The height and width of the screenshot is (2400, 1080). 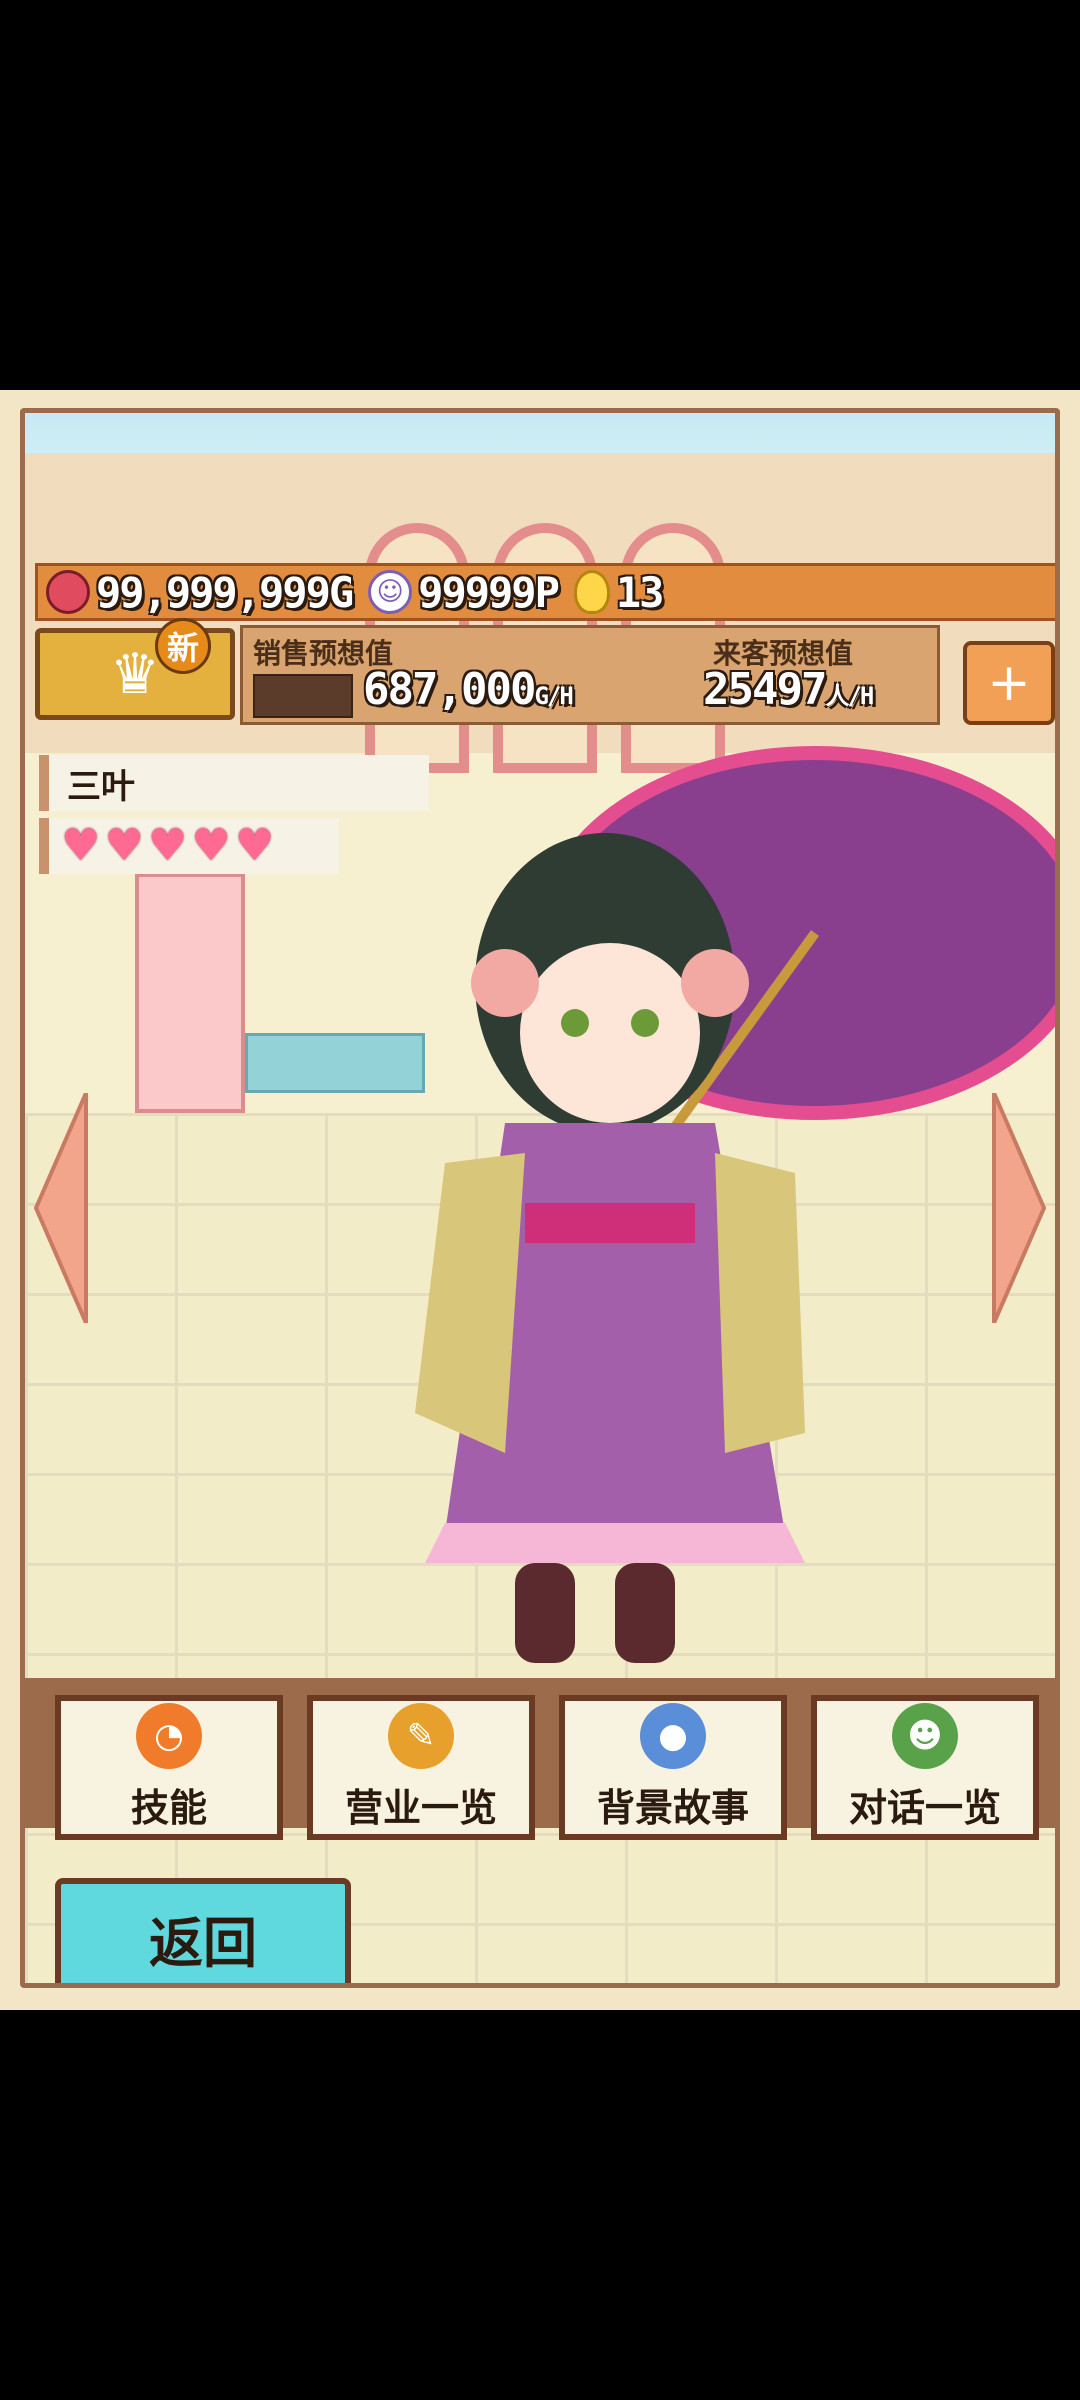 I want to click on sales-progress-bar, so click(x=303, y=696).